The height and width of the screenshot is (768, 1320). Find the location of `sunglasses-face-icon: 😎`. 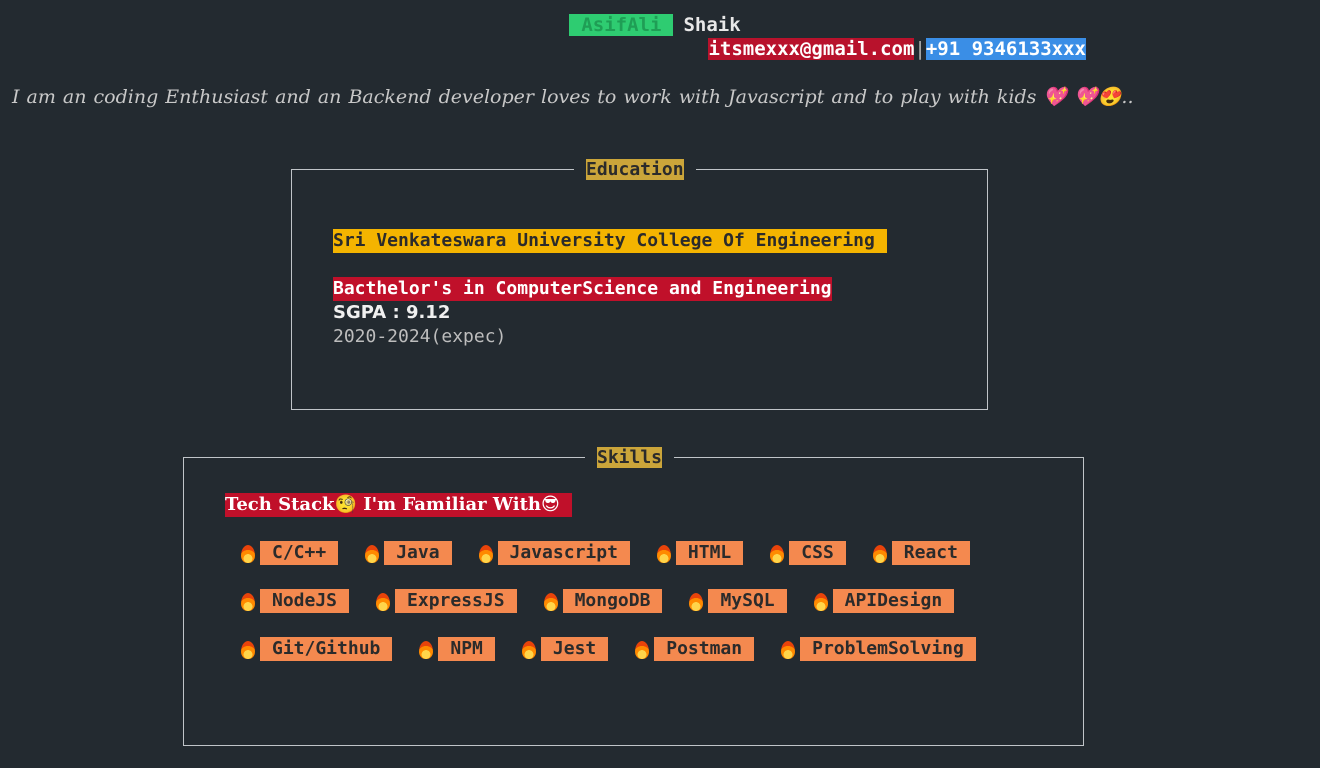

sunglasses-face-icon: 😎 is located at coordinates (550, 504).